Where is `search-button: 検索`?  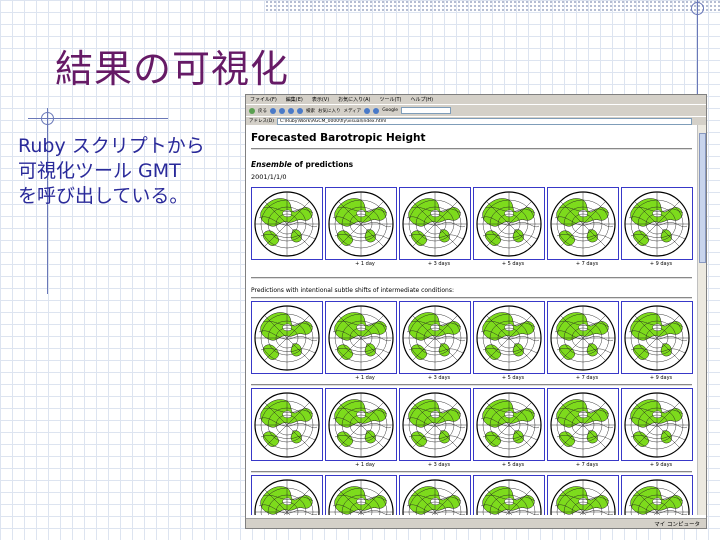 search-button: 検索 is located at coordinates (310, 111).